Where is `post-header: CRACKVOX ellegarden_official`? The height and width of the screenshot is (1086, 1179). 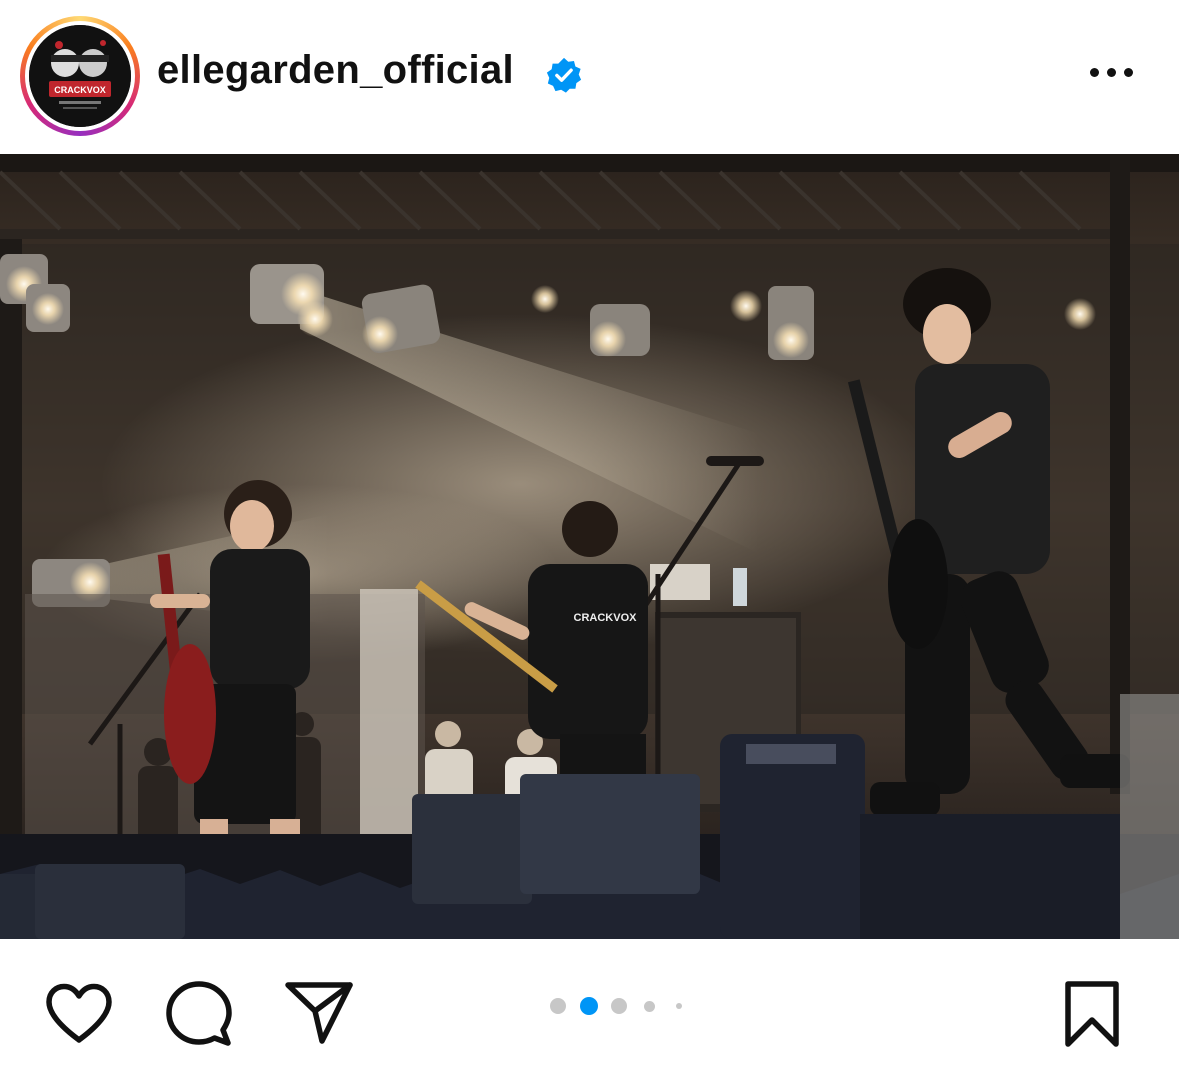 post-header: CRACKVOX ellegarden_official is located at coordinates (589, 76).